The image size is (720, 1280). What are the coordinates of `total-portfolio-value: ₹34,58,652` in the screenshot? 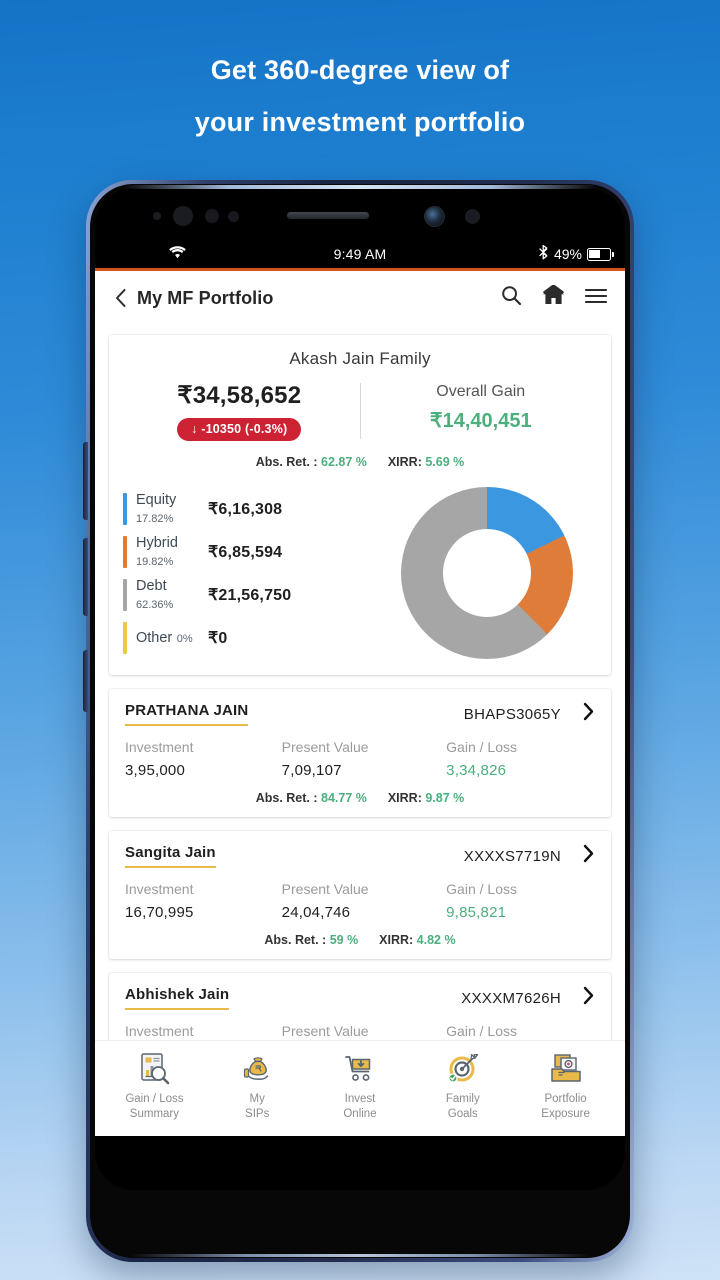 It's located at (239, 395).